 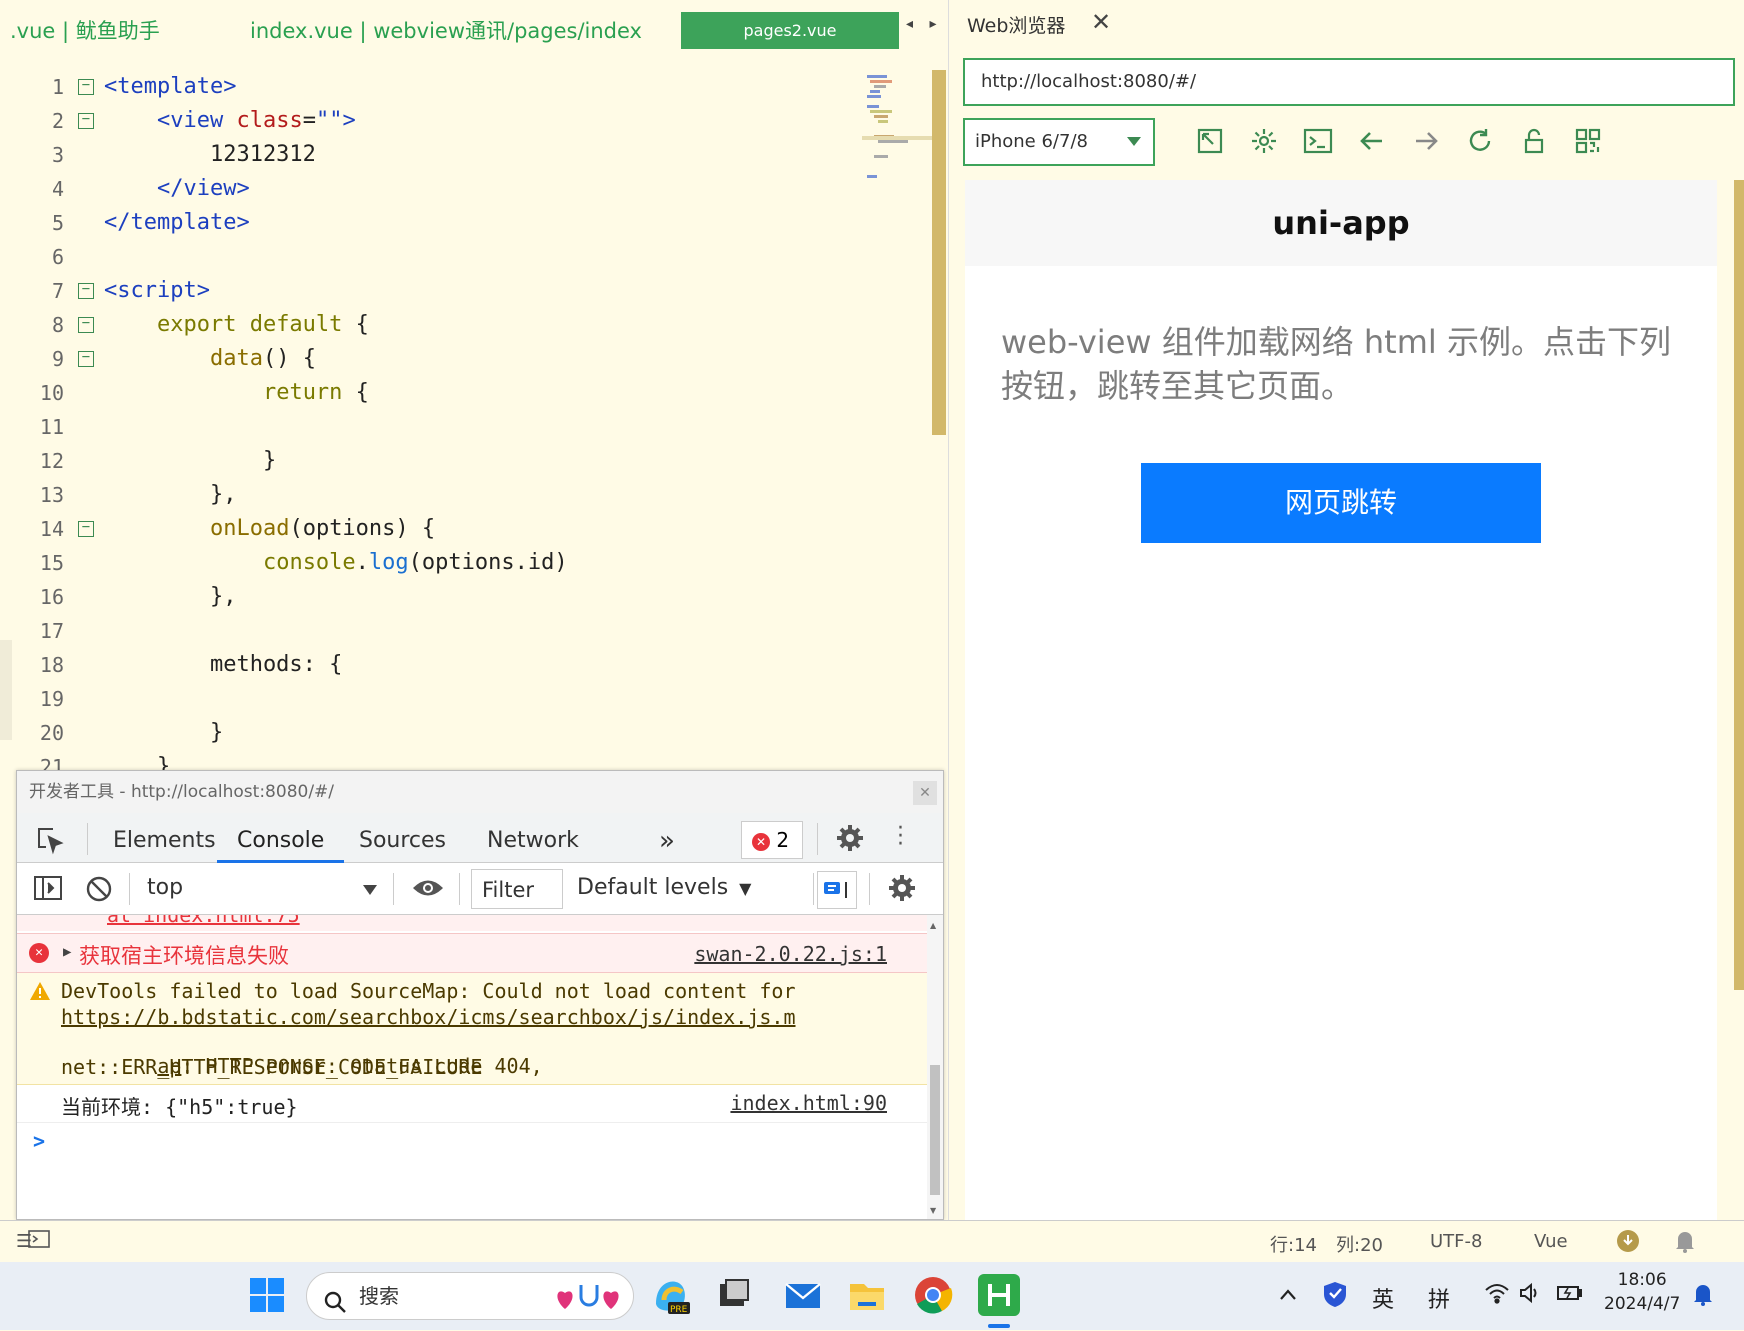 What do you see at coordinates (1570, 1296) in the screenshot?
I see `battery-icon` at bounding box center [1570, 1296].